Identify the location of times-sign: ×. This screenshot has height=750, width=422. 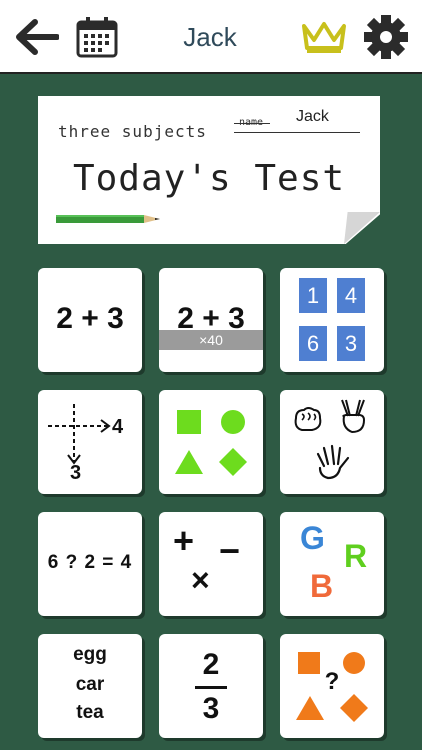
(200, 580).